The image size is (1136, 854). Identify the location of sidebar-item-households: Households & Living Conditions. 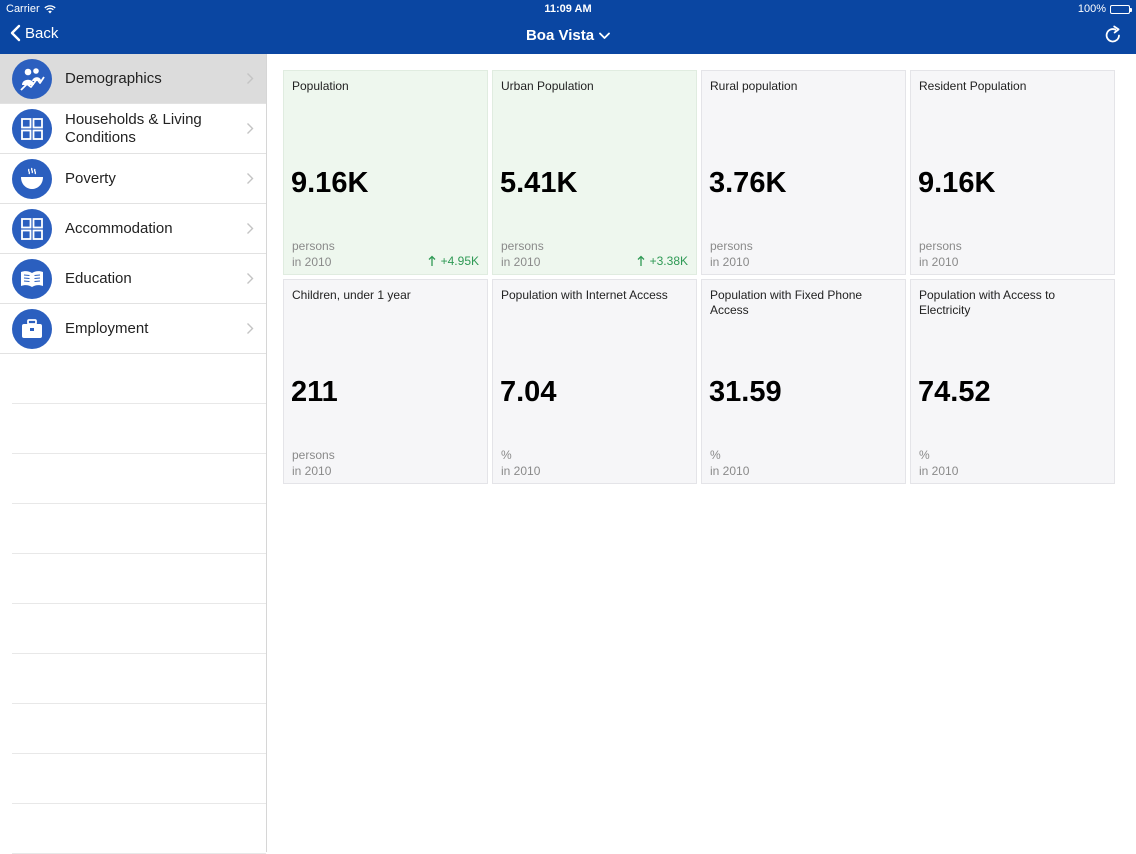
(133, 129).